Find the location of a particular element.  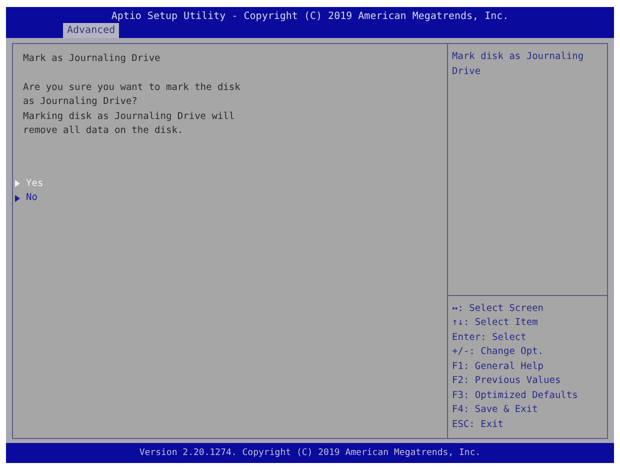

key-hint: F2: Previous Values is located at coordinates (507, 381).